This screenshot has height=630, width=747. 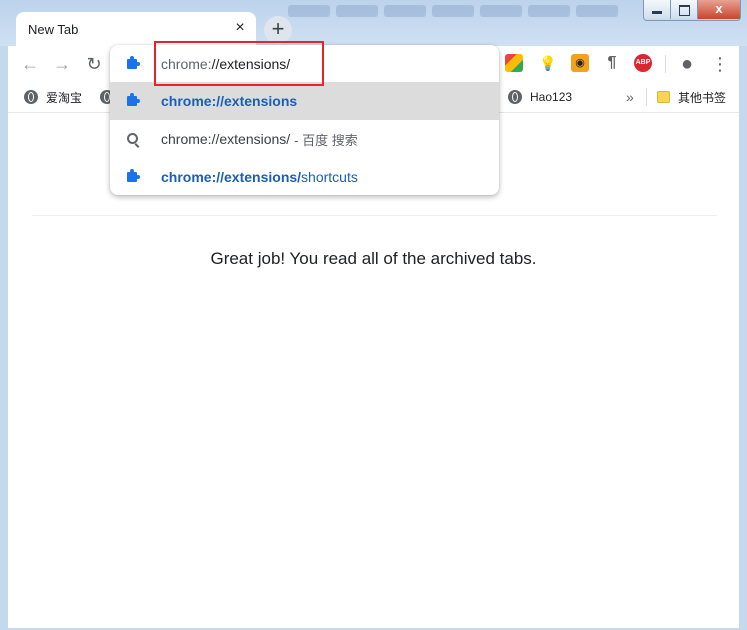 I want to click on forward-button: →, so click(x=62, y=64).